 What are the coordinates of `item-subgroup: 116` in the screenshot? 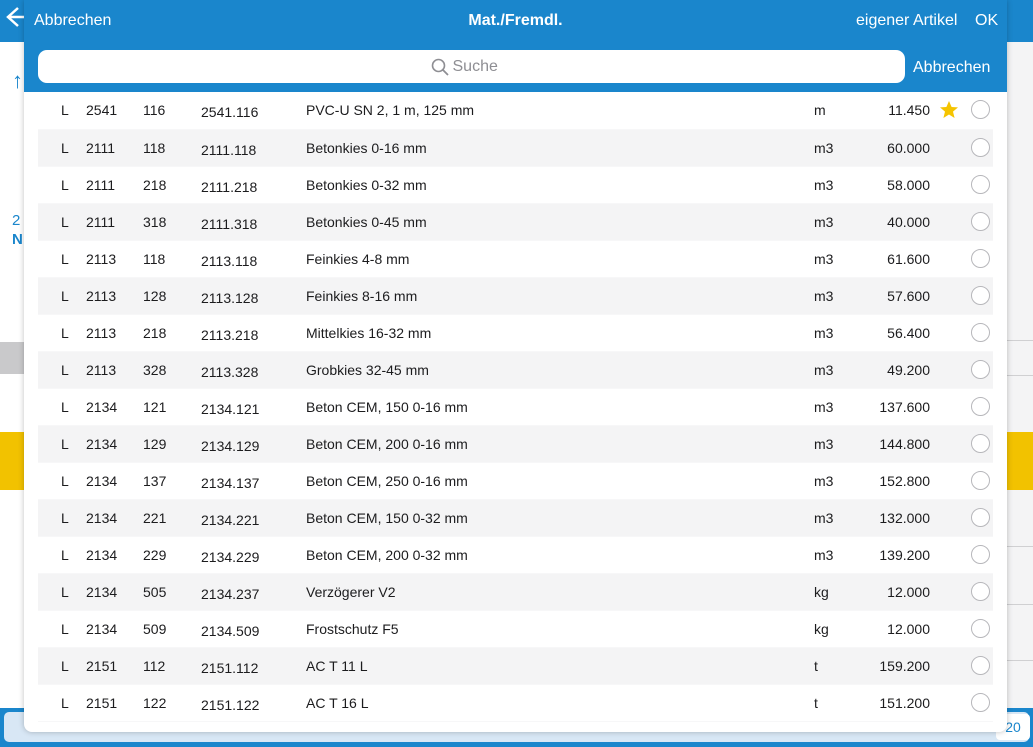 It's located at (154, 110).